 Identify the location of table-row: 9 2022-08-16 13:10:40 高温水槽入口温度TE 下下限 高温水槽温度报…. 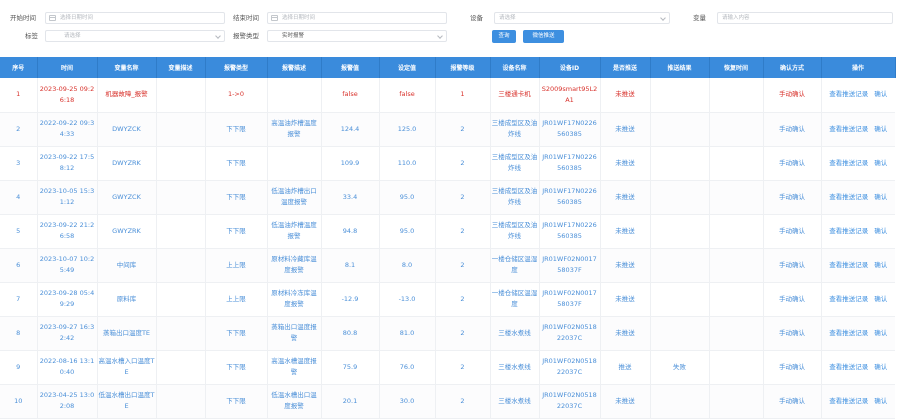
(447, 367).